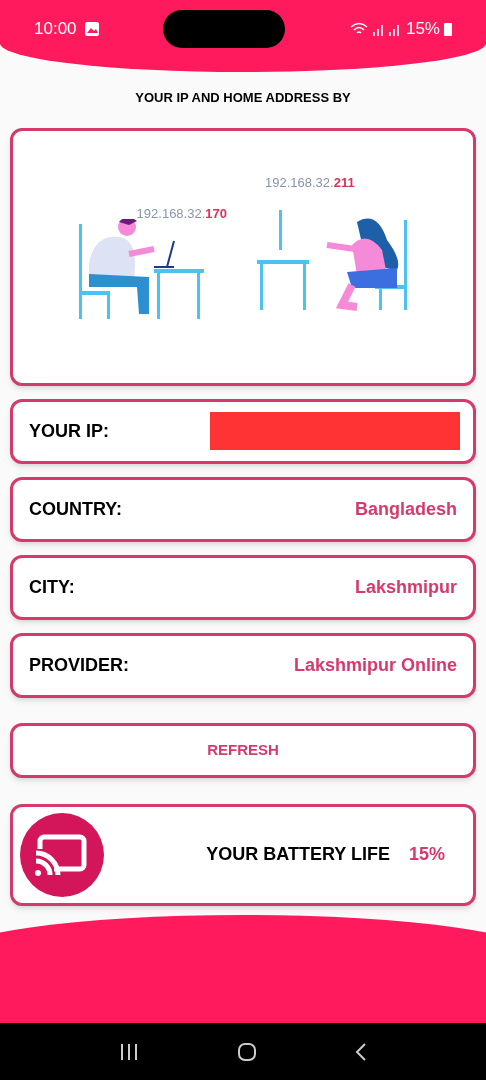  I want to click on ip-label: 192.168.32.211, so click(310, 182).